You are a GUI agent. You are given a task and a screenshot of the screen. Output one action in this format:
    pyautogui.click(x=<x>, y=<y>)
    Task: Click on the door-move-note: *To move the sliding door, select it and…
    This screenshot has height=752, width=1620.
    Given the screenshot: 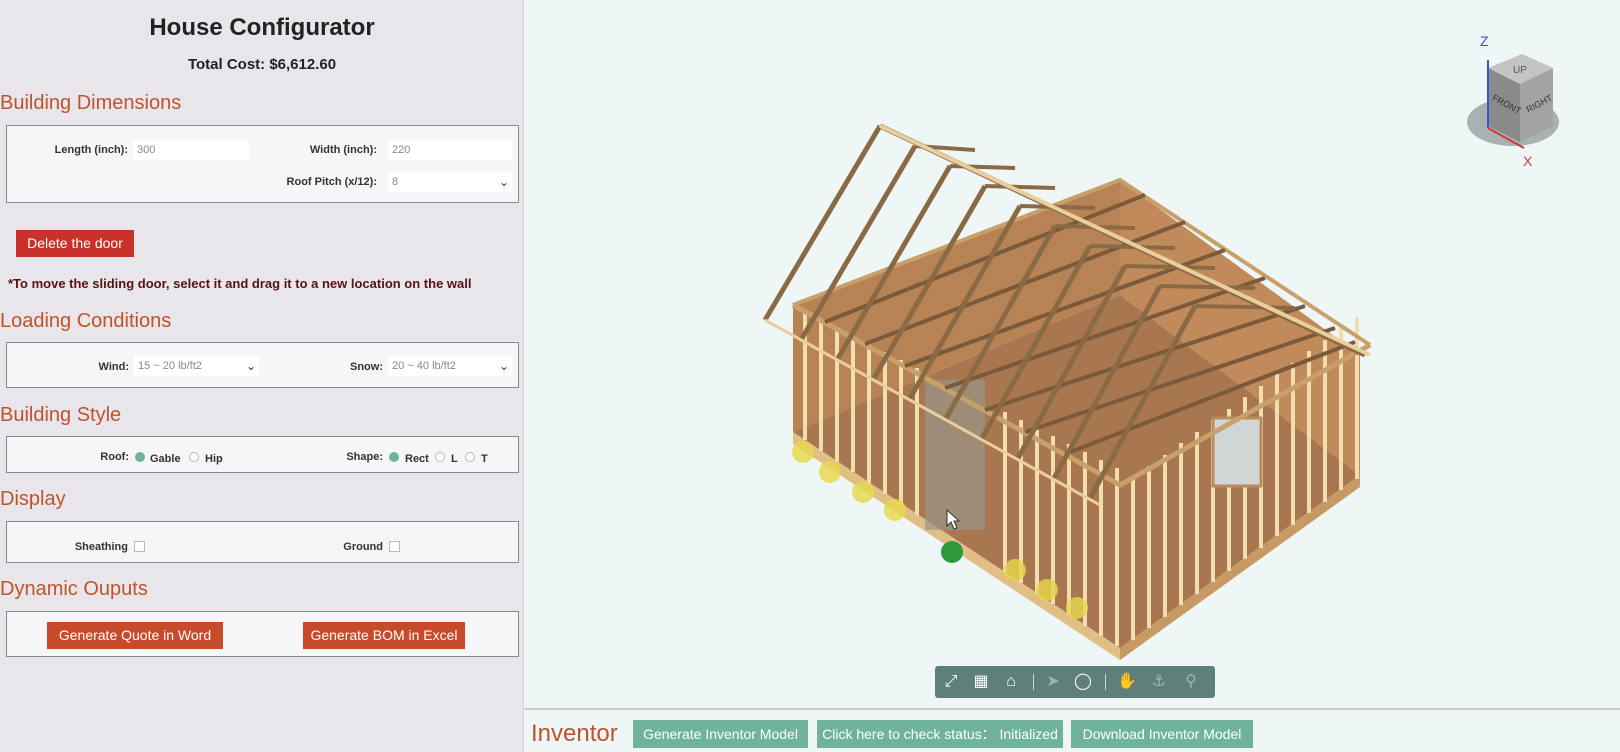 What is the action you would take?
    pyautogui.click(x=240, y=283)
    